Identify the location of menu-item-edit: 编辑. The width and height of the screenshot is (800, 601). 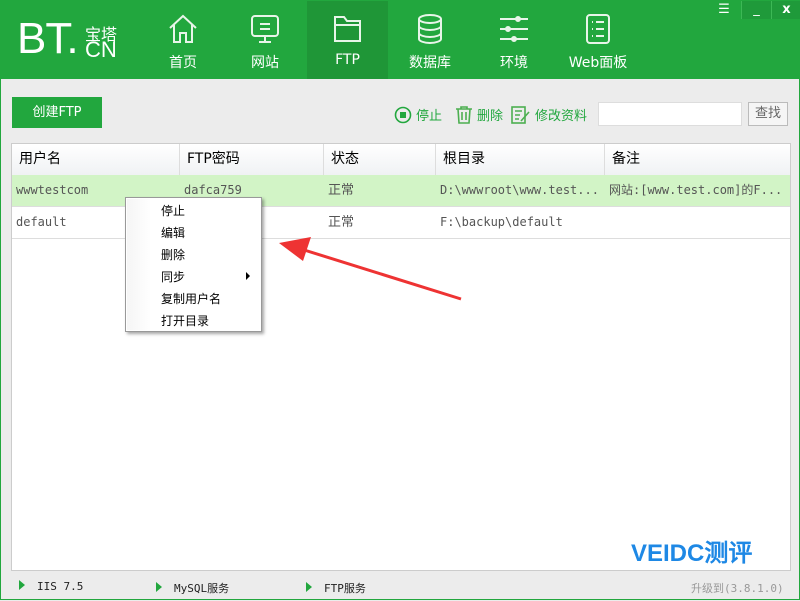
(173, 232).